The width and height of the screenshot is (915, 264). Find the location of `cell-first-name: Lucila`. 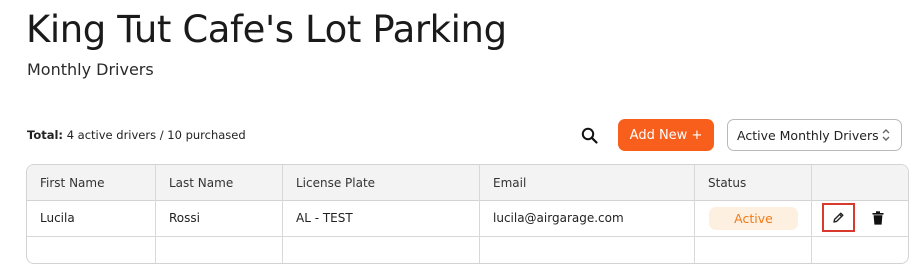

cell-first-name: Lucila is located at coordinates (57, 218).